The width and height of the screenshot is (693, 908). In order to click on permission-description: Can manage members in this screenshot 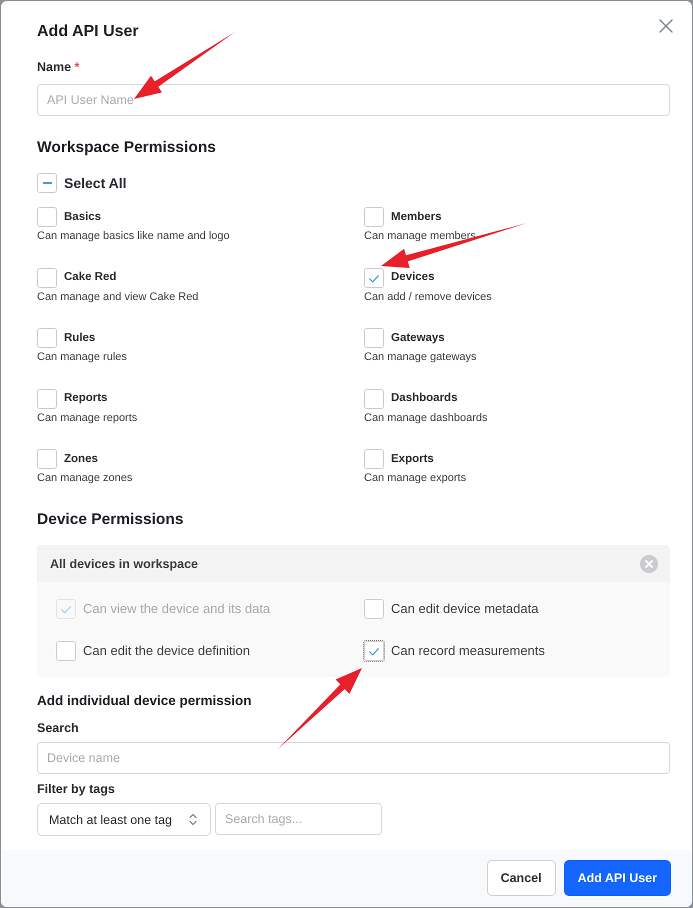, I will do `click(420, 236)`.